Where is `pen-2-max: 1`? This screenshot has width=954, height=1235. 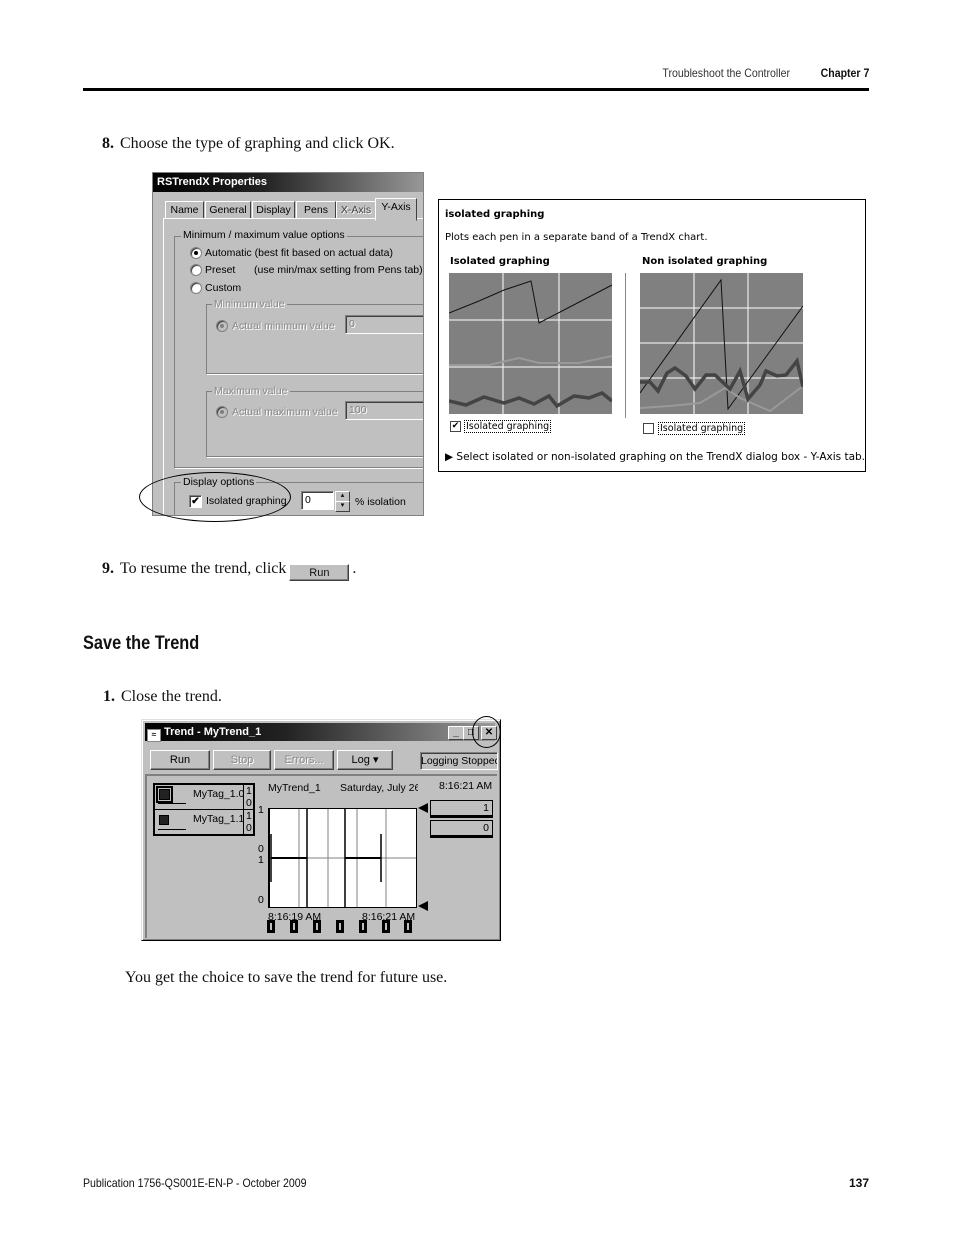 pen-2-max: 1 is located at coordinates (249, 816).